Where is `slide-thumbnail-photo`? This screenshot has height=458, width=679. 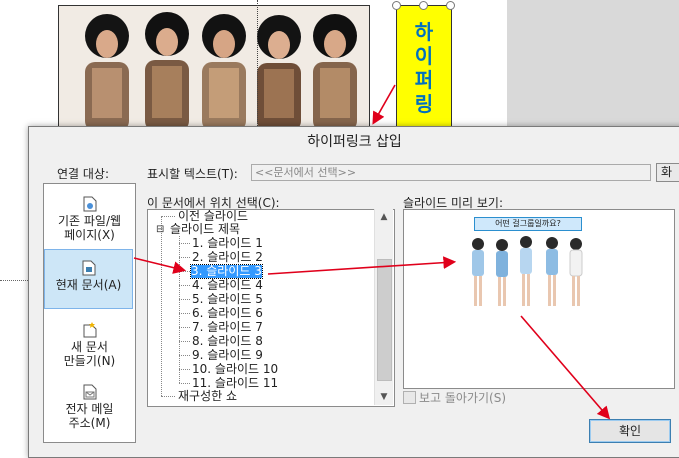 slide-thumbnail-photo is located at coordinates (527, 271).